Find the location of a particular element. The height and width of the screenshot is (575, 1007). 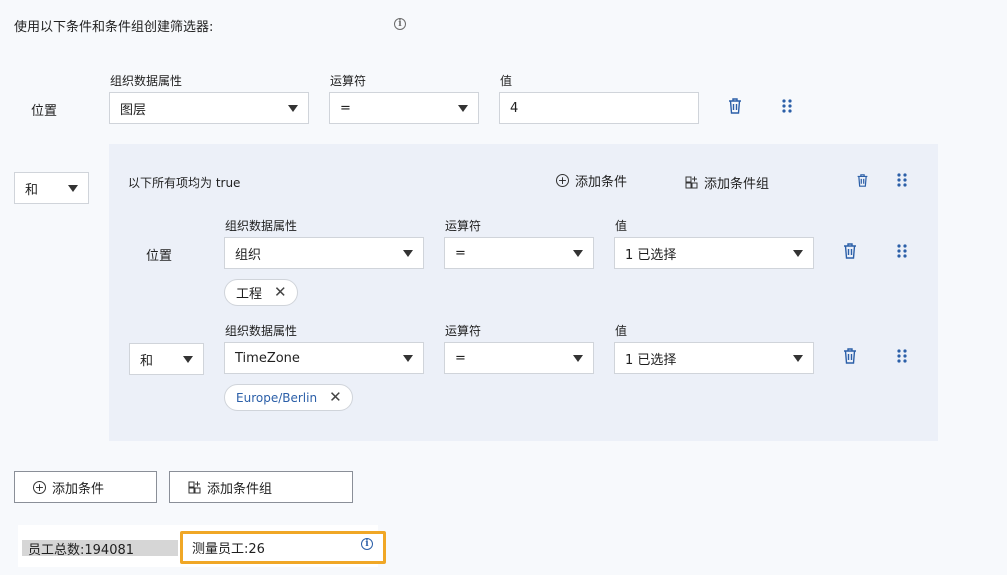

group-add-condition-button: + 添加条件 is located at coordinates (591, 180).